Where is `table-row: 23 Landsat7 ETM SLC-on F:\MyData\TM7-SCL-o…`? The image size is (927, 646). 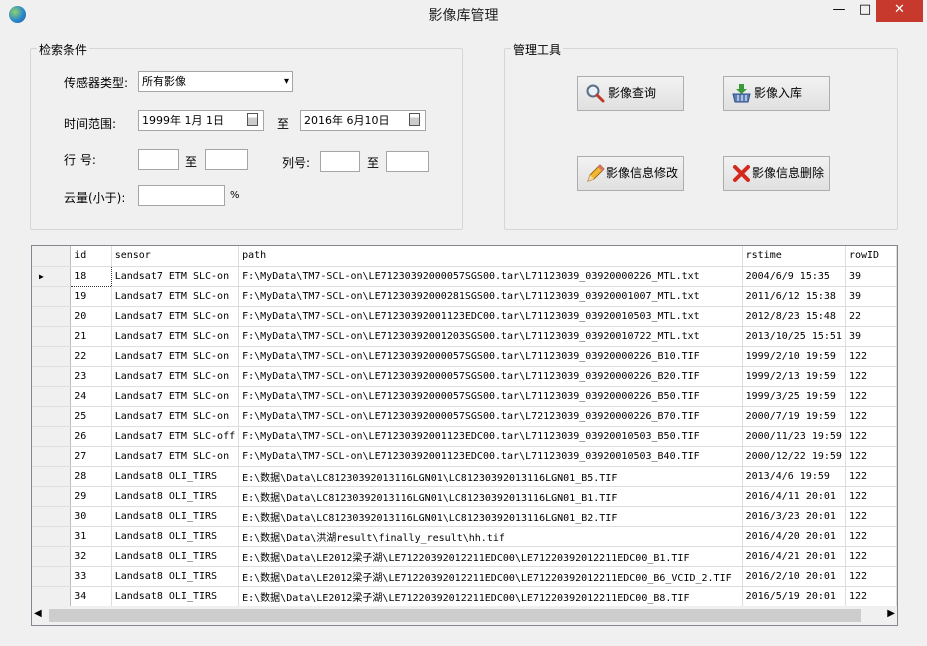 table-row: 23 Landsat7 ETM SLC-on F:\MyData\TM7-SCL-o… is located at coordinates (464, 376).